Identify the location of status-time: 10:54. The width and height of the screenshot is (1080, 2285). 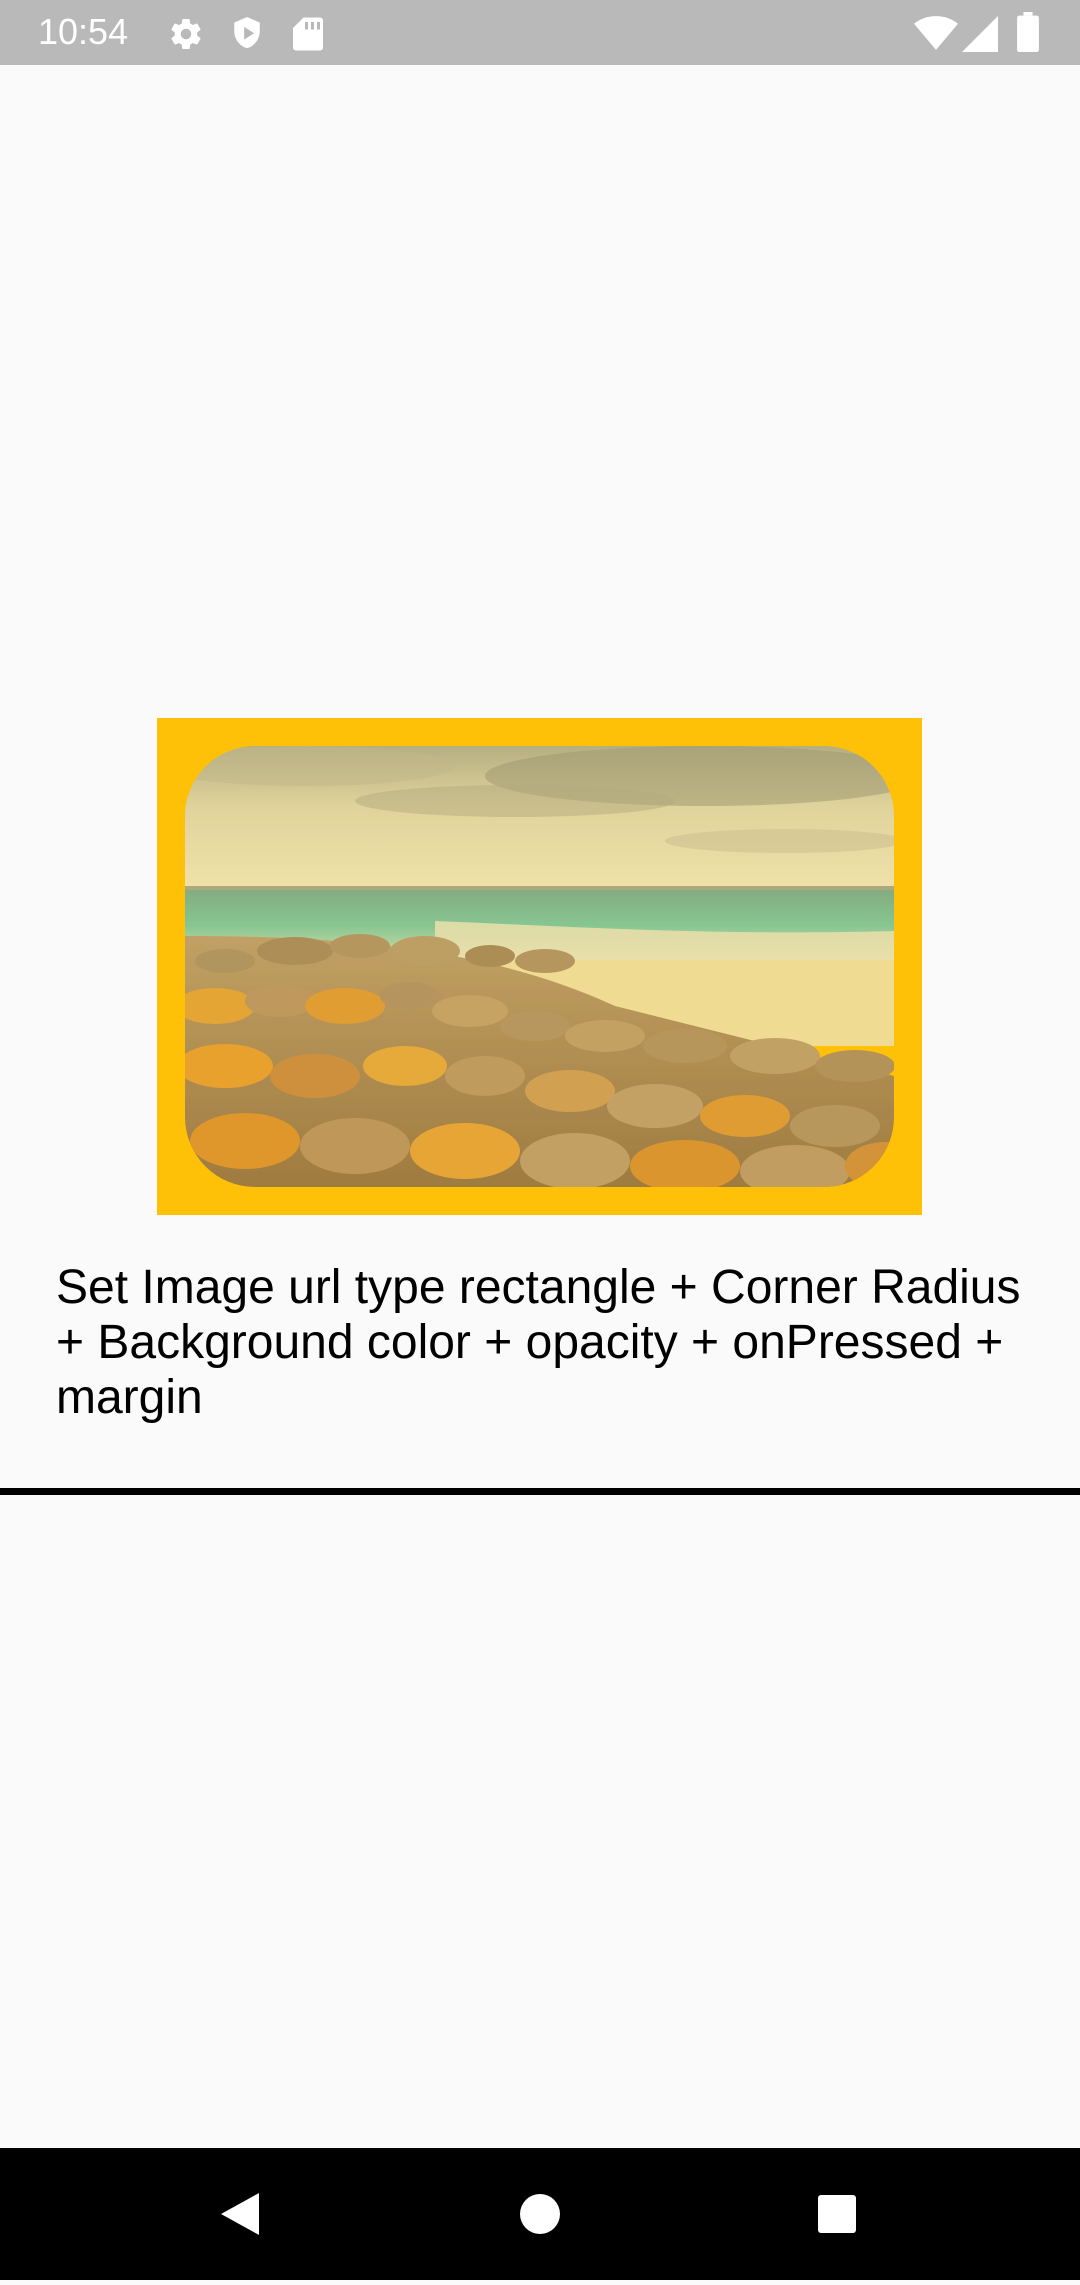
(83, 31).